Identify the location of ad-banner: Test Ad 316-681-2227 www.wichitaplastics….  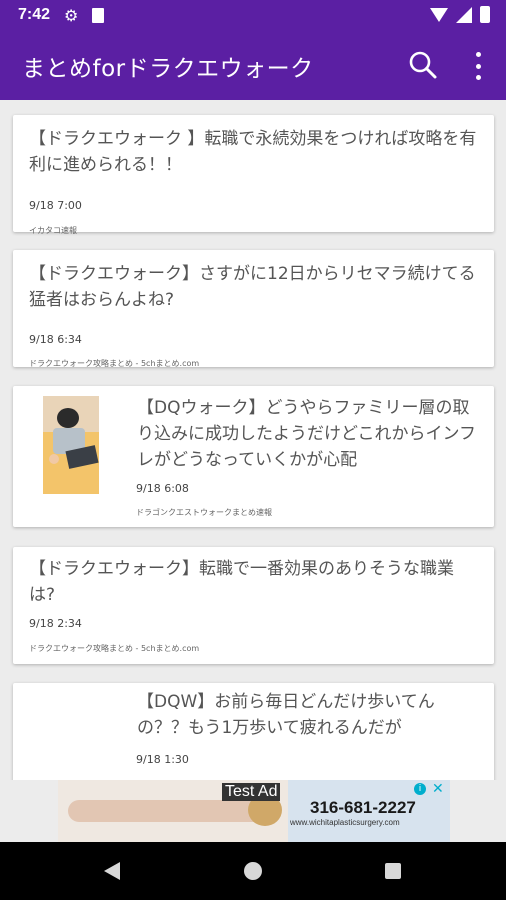
(254, 811).